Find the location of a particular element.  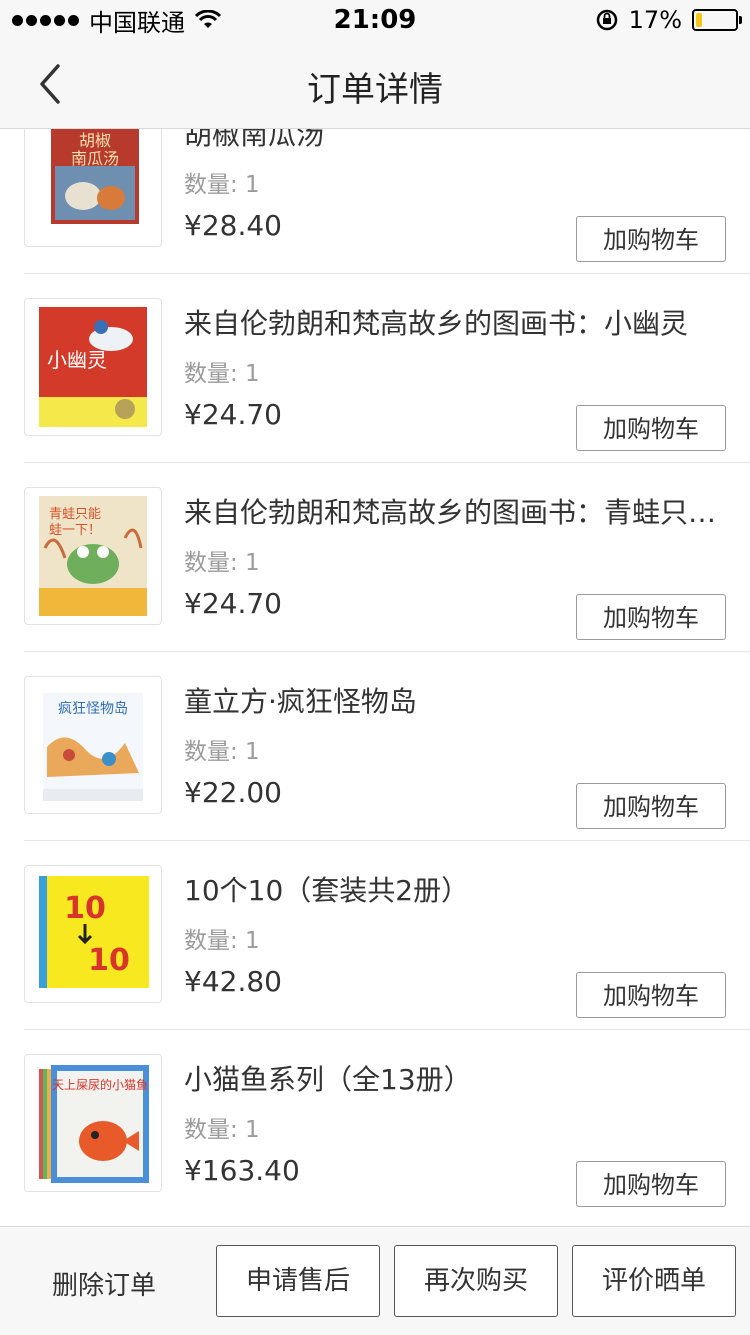

book-cover-image: 10 10 is located at coordinates (94, 932).